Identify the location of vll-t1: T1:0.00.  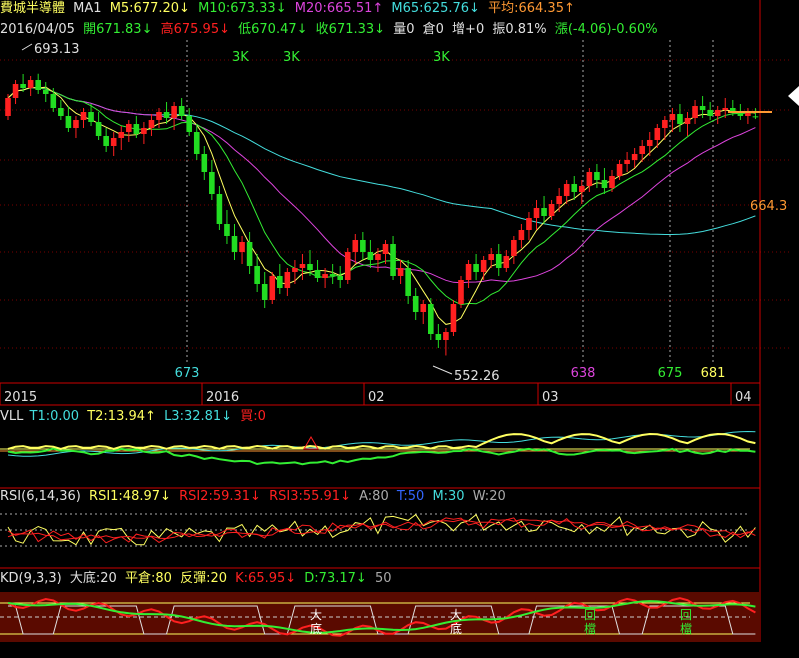
(54, 416).